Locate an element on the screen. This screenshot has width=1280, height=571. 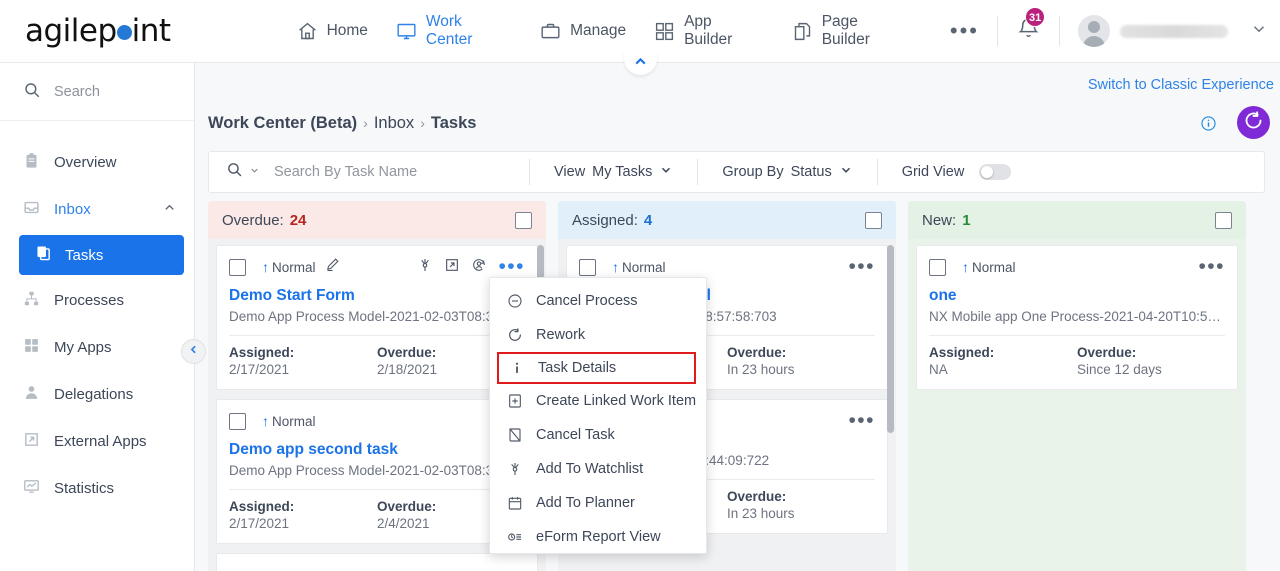
header-right: 31 is located at coordinates (1129, 27).